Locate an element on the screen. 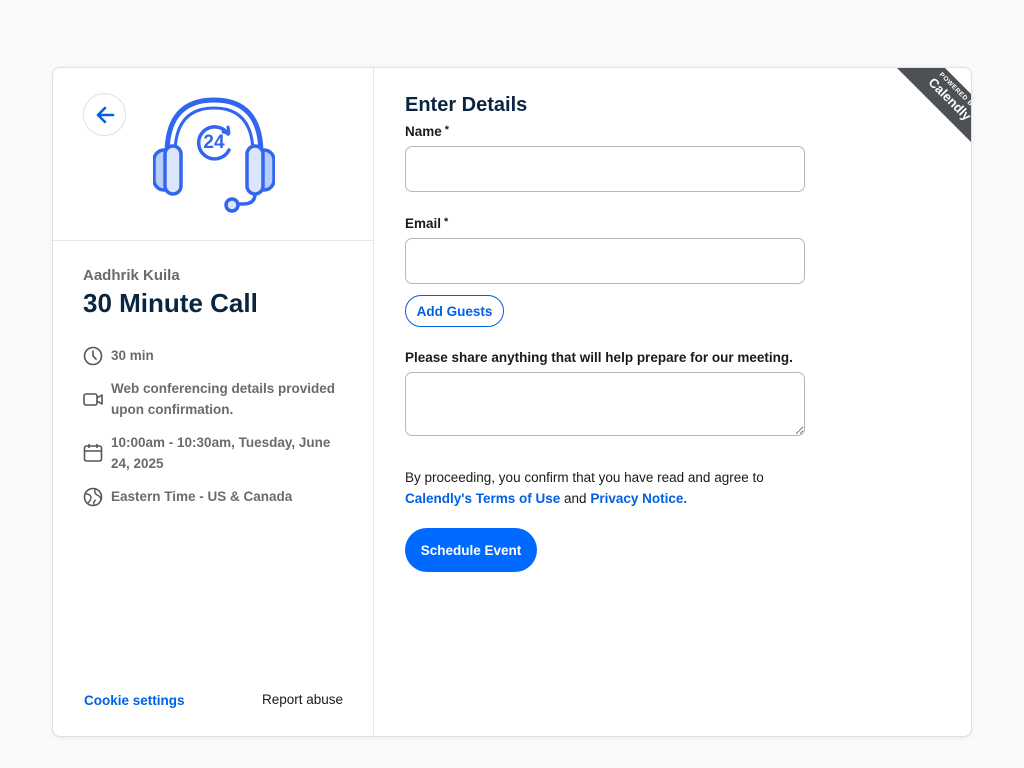 The height and width of the screenshot is (768, 1024). detail-timezone: Eastern Time - US & Canada is located at coordinates (214, 496).